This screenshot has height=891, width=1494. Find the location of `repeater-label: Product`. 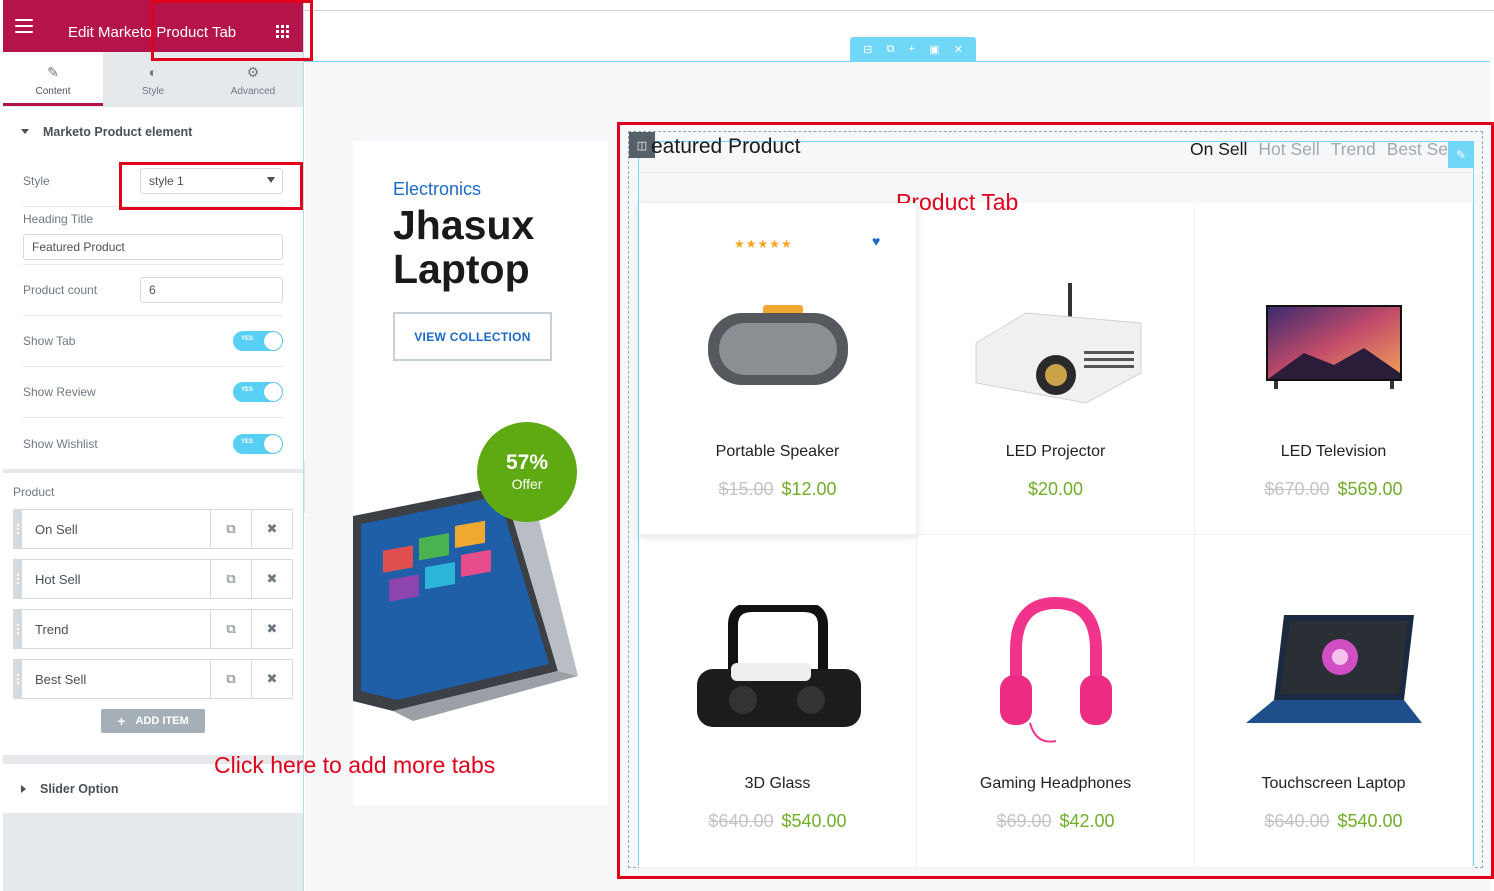

repeater-label: Product is located at coordinates (34, 492).